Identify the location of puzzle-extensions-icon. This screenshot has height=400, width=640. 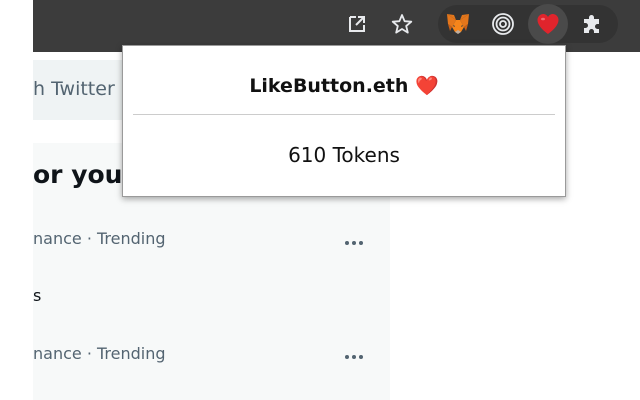
(592, 24).